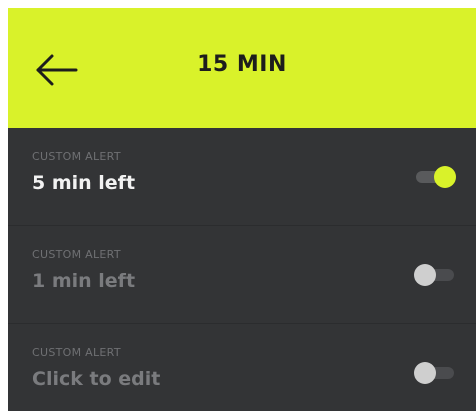 The height and width of the screenshot is (411, 476). Describe the element at coordinates (96, 379) in the screenshot. I see `alert-value: Click to edit` at that location.